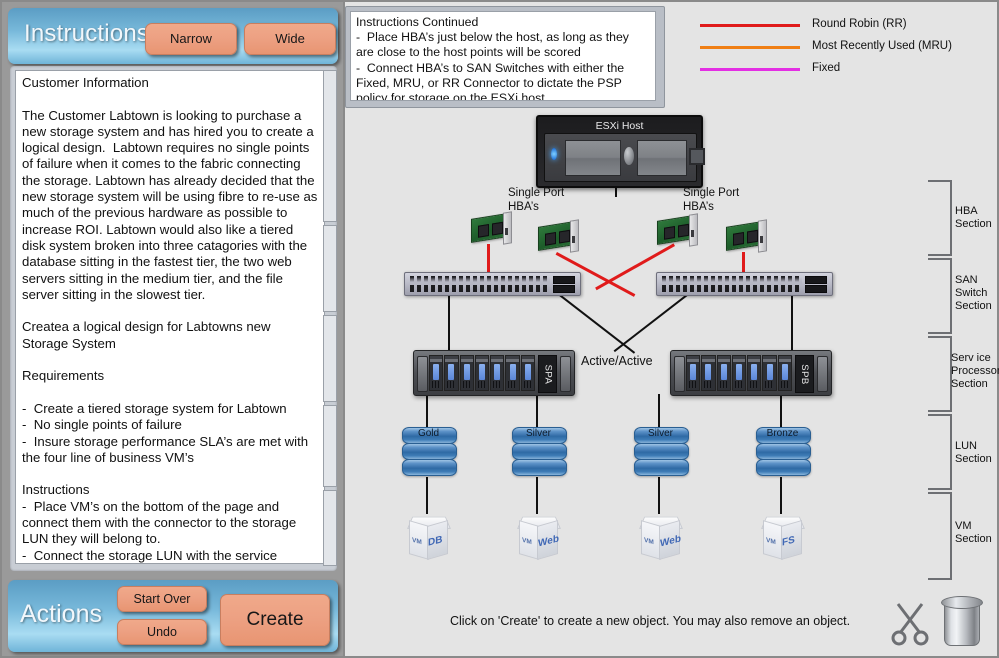 The image size is (999, 658). I want to click on instructions-scrollbar, so click(330, 318).